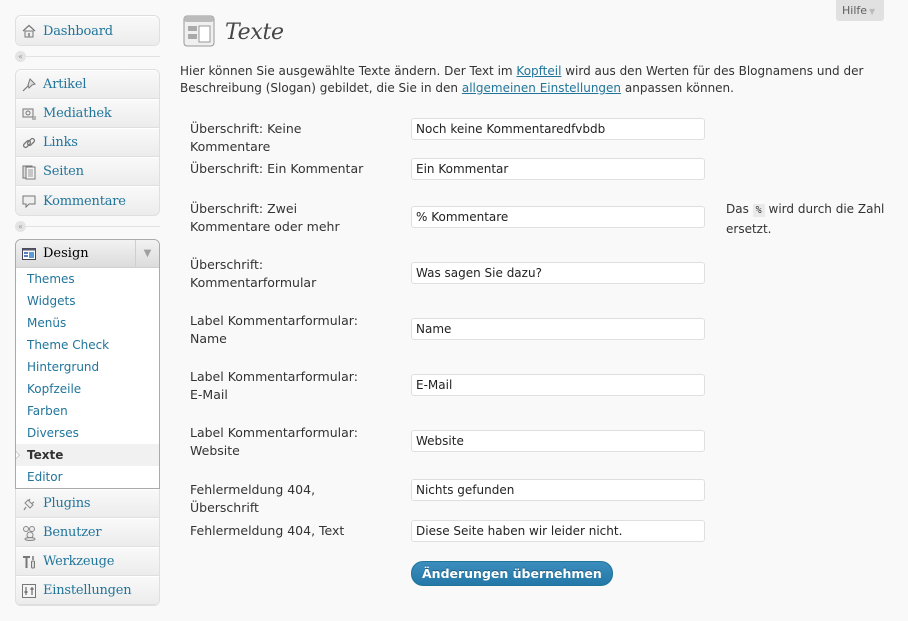  I want to click on submenu-item-themes: Themes, so click(87, 279).